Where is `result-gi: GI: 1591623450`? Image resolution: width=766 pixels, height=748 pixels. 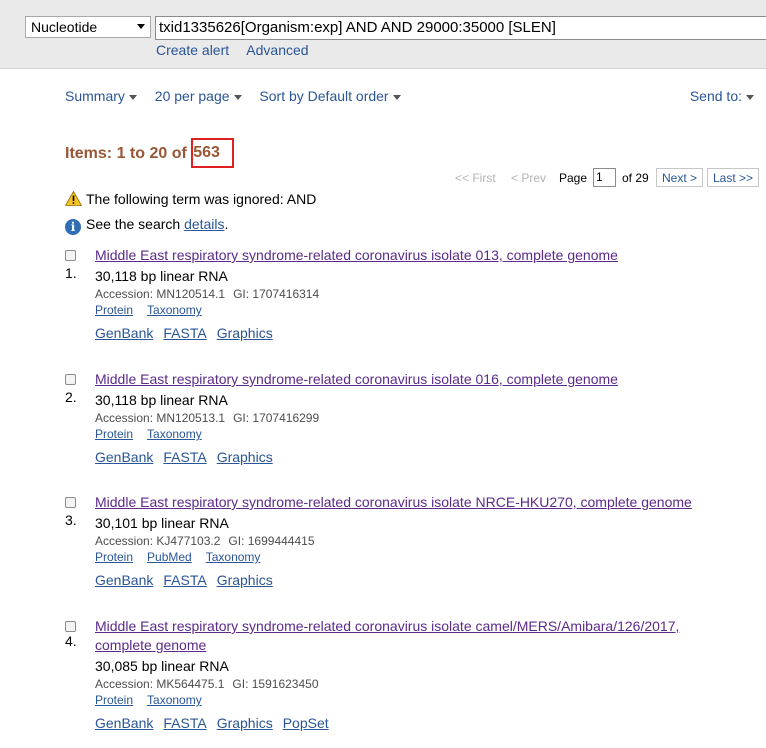
result-gi: GI: 1591623450 is located at coordinates (275, 684).